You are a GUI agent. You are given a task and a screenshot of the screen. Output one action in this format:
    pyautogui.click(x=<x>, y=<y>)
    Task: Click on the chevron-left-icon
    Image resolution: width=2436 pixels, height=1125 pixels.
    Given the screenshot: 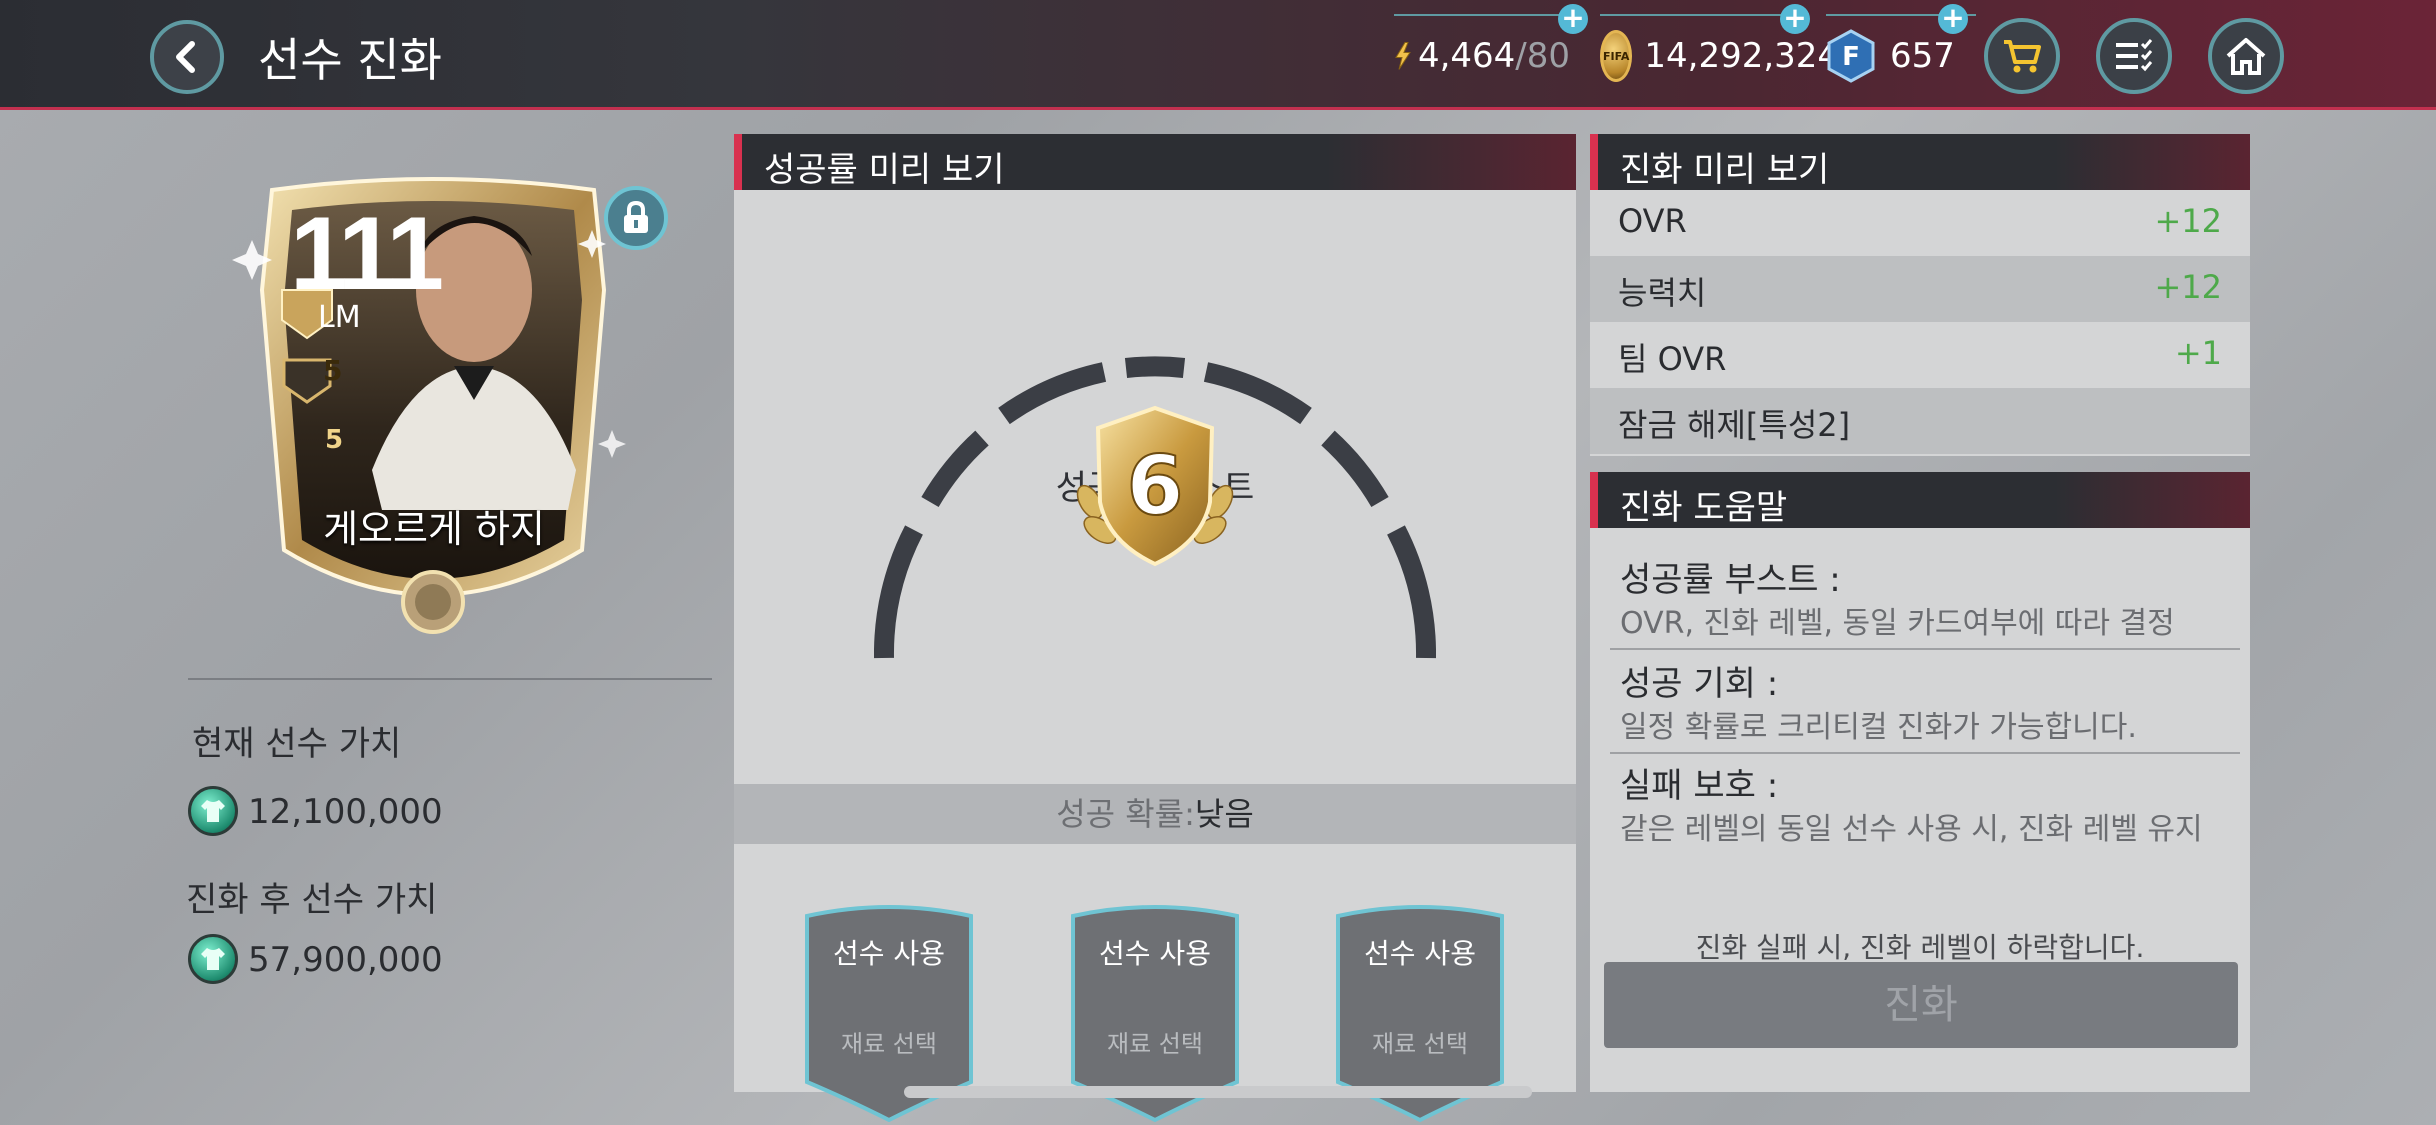 What is the action you would take?
    pyautogui.click(x=185, y=57)
    